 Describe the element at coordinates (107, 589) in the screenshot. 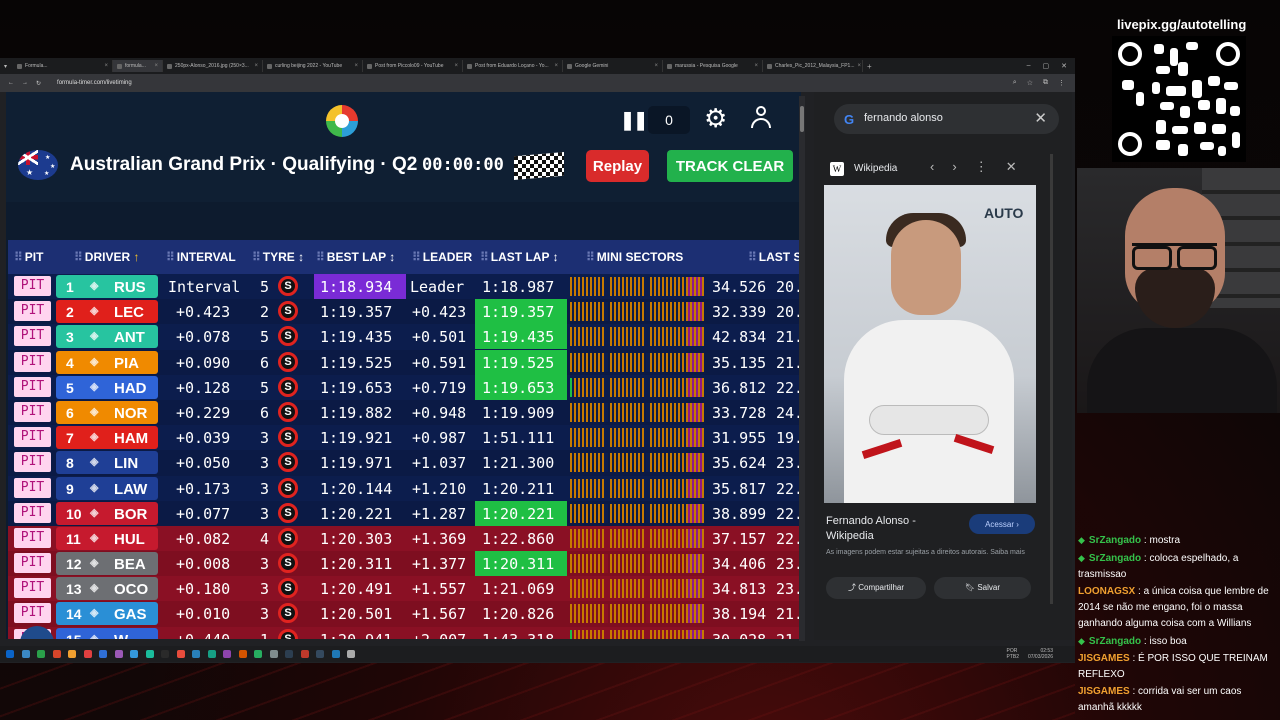

I see `driver-badge: 13 ◈ OCO` at that location.